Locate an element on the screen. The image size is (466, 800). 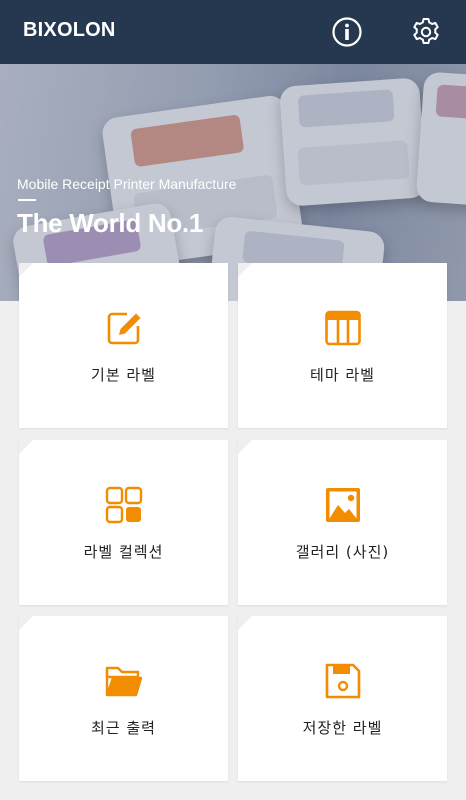
menu-tile-basic-label: 기본 라벨 is located at coordinates (123, 345).